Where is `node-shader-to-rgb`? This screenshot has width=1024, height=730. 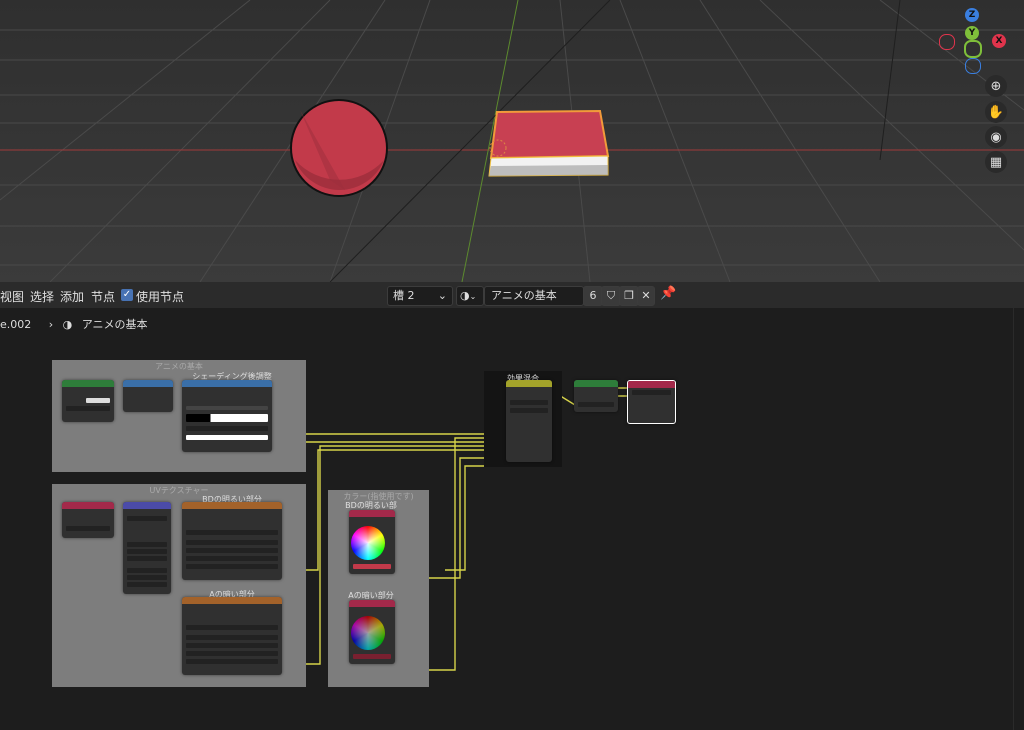 node-shader-to-rgb is located at coordinates (148, 396).